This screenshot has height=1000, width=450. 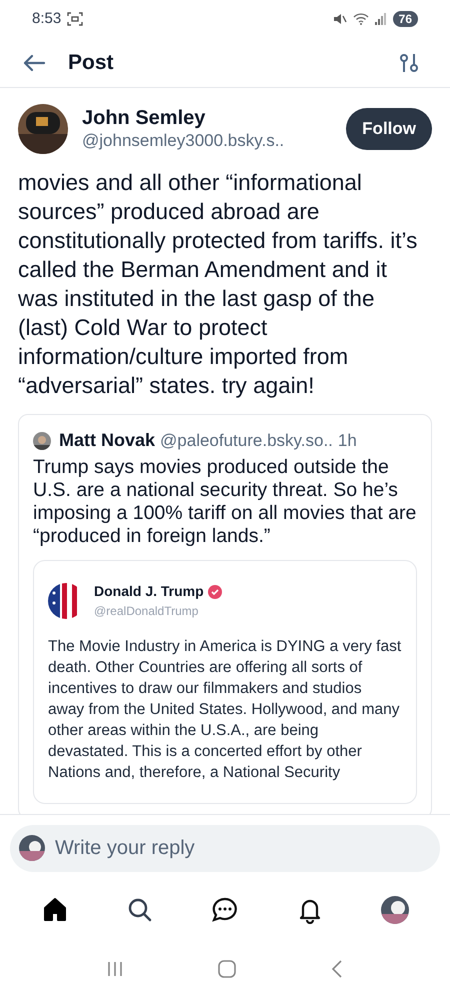 I want to click on follow-button: Follow, so click(x=389, y=129).